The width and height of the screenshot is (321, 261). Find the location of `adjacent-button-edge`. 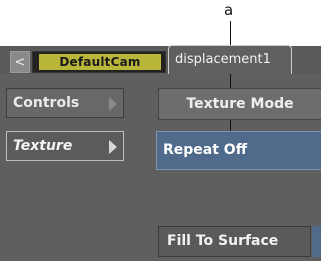

adjacent-button-edge is located at coordinates (316, 241).